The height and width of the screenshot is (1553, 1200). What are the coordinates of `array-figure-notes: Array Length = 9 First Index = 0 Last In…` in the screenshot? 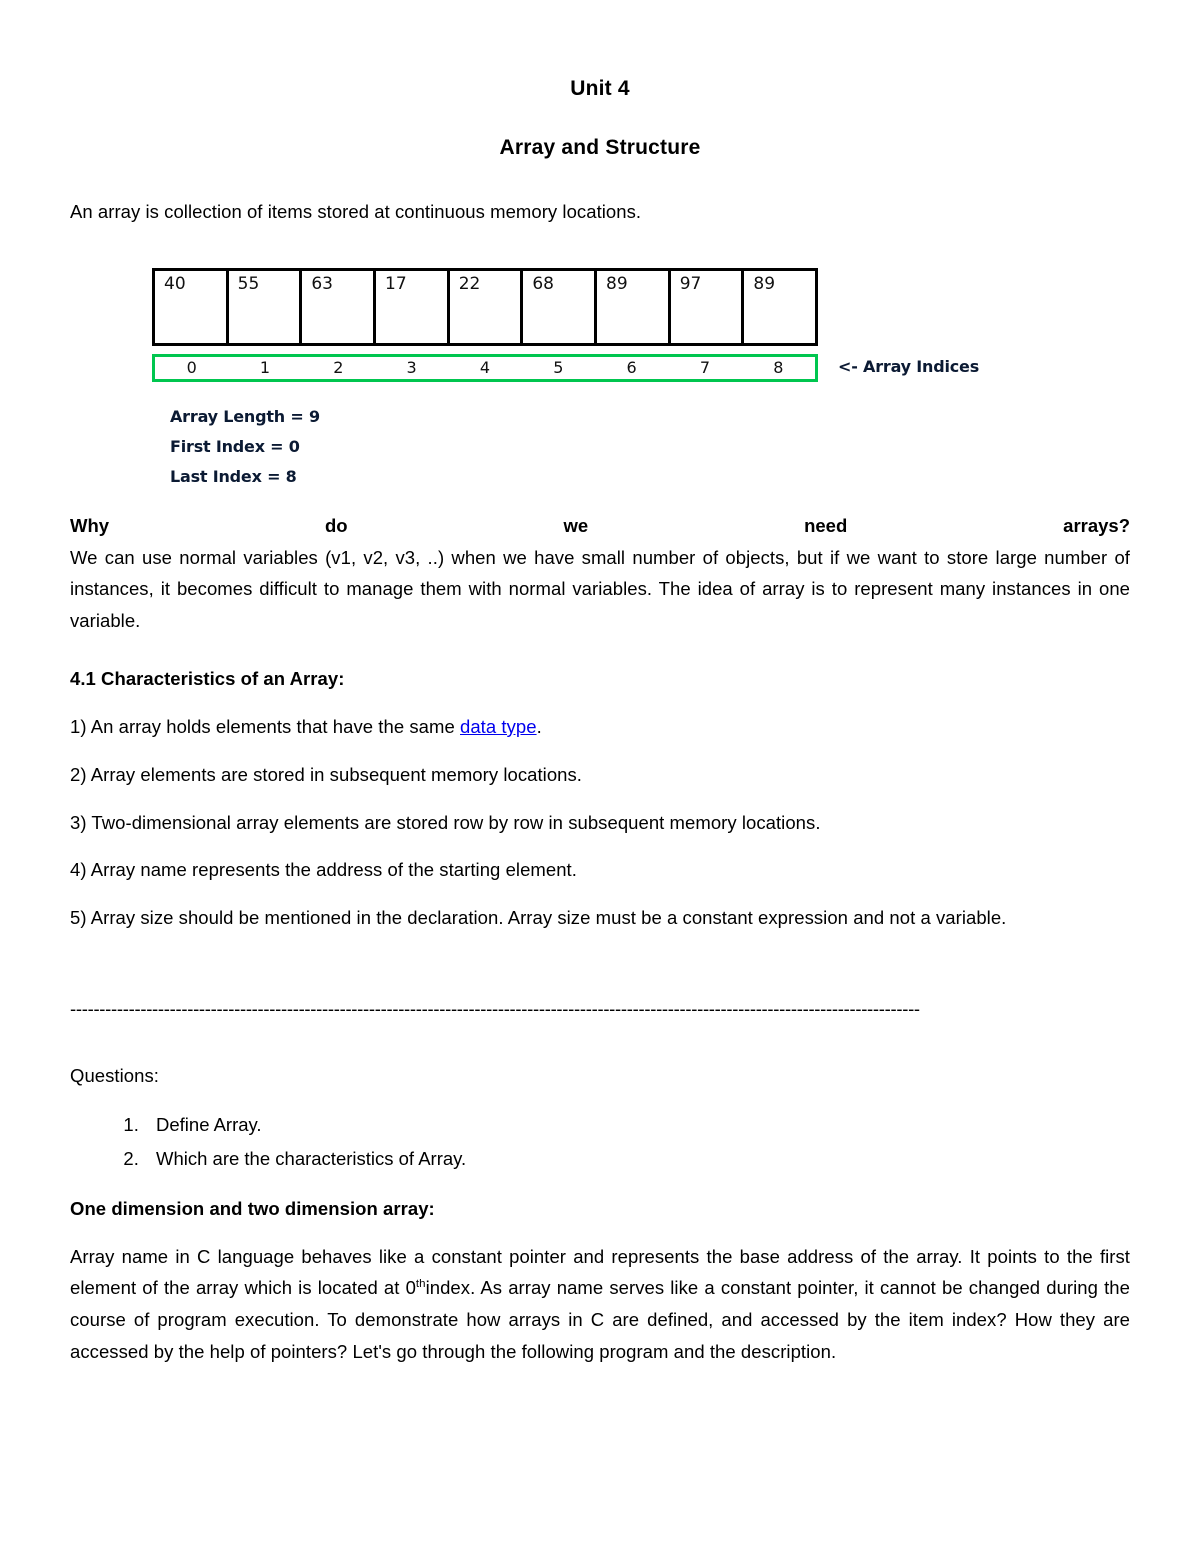 It's located at (245, 447).